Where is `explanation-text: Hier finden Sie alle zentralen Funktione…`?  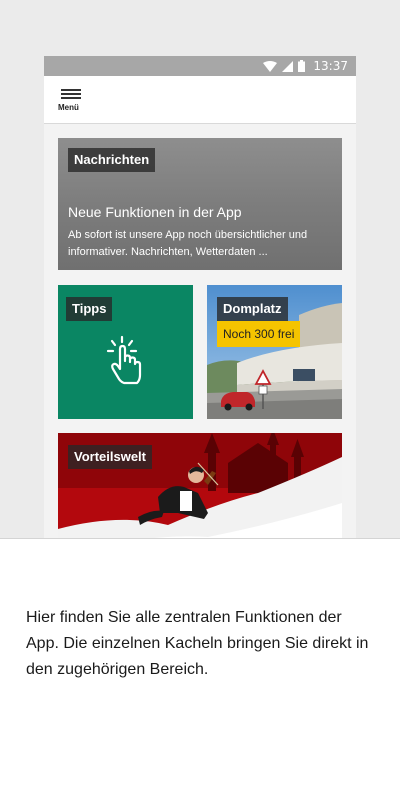
explanation-text: Hier finden Sie alle zentralen Funktione… is located at coordinates (197, 643).